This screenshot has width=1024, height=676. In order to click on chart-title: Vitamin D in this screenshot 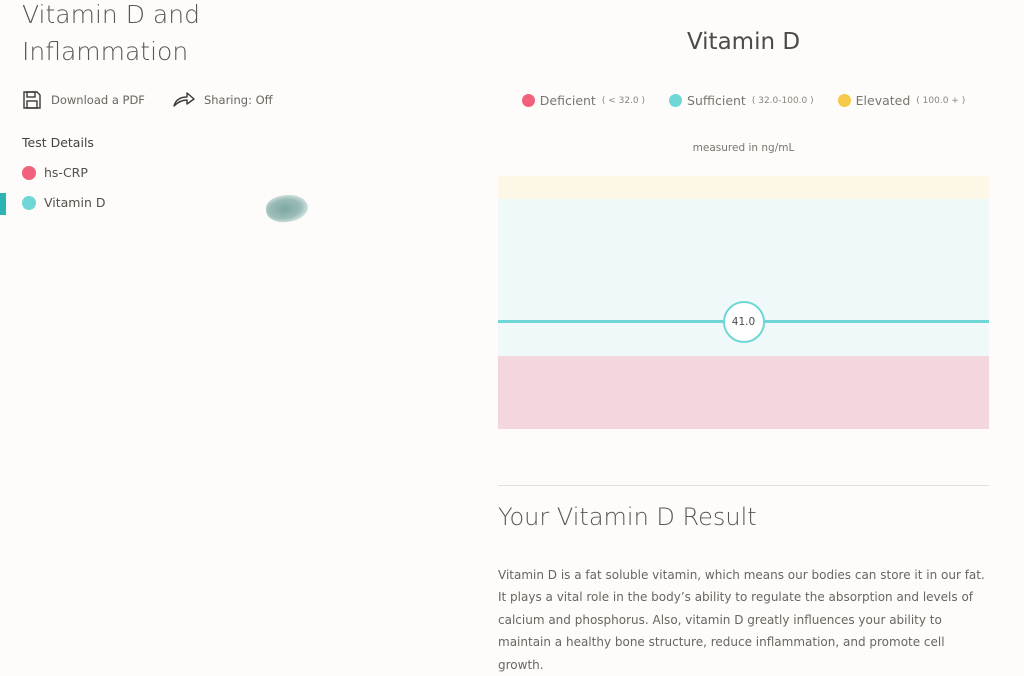, I will do `click(743, 42)`.